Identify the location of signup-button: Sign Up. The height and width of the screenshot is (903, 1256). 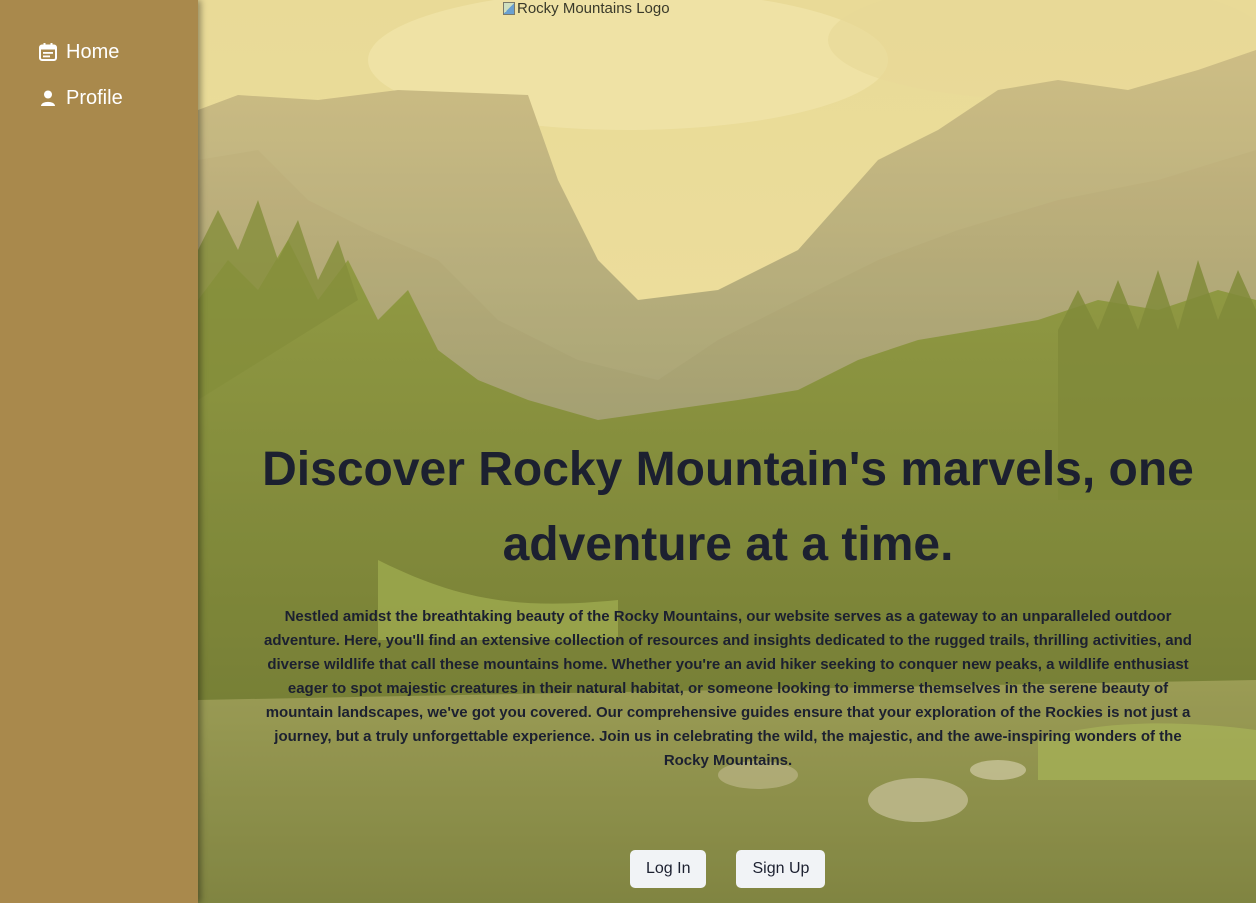
(781, 869).